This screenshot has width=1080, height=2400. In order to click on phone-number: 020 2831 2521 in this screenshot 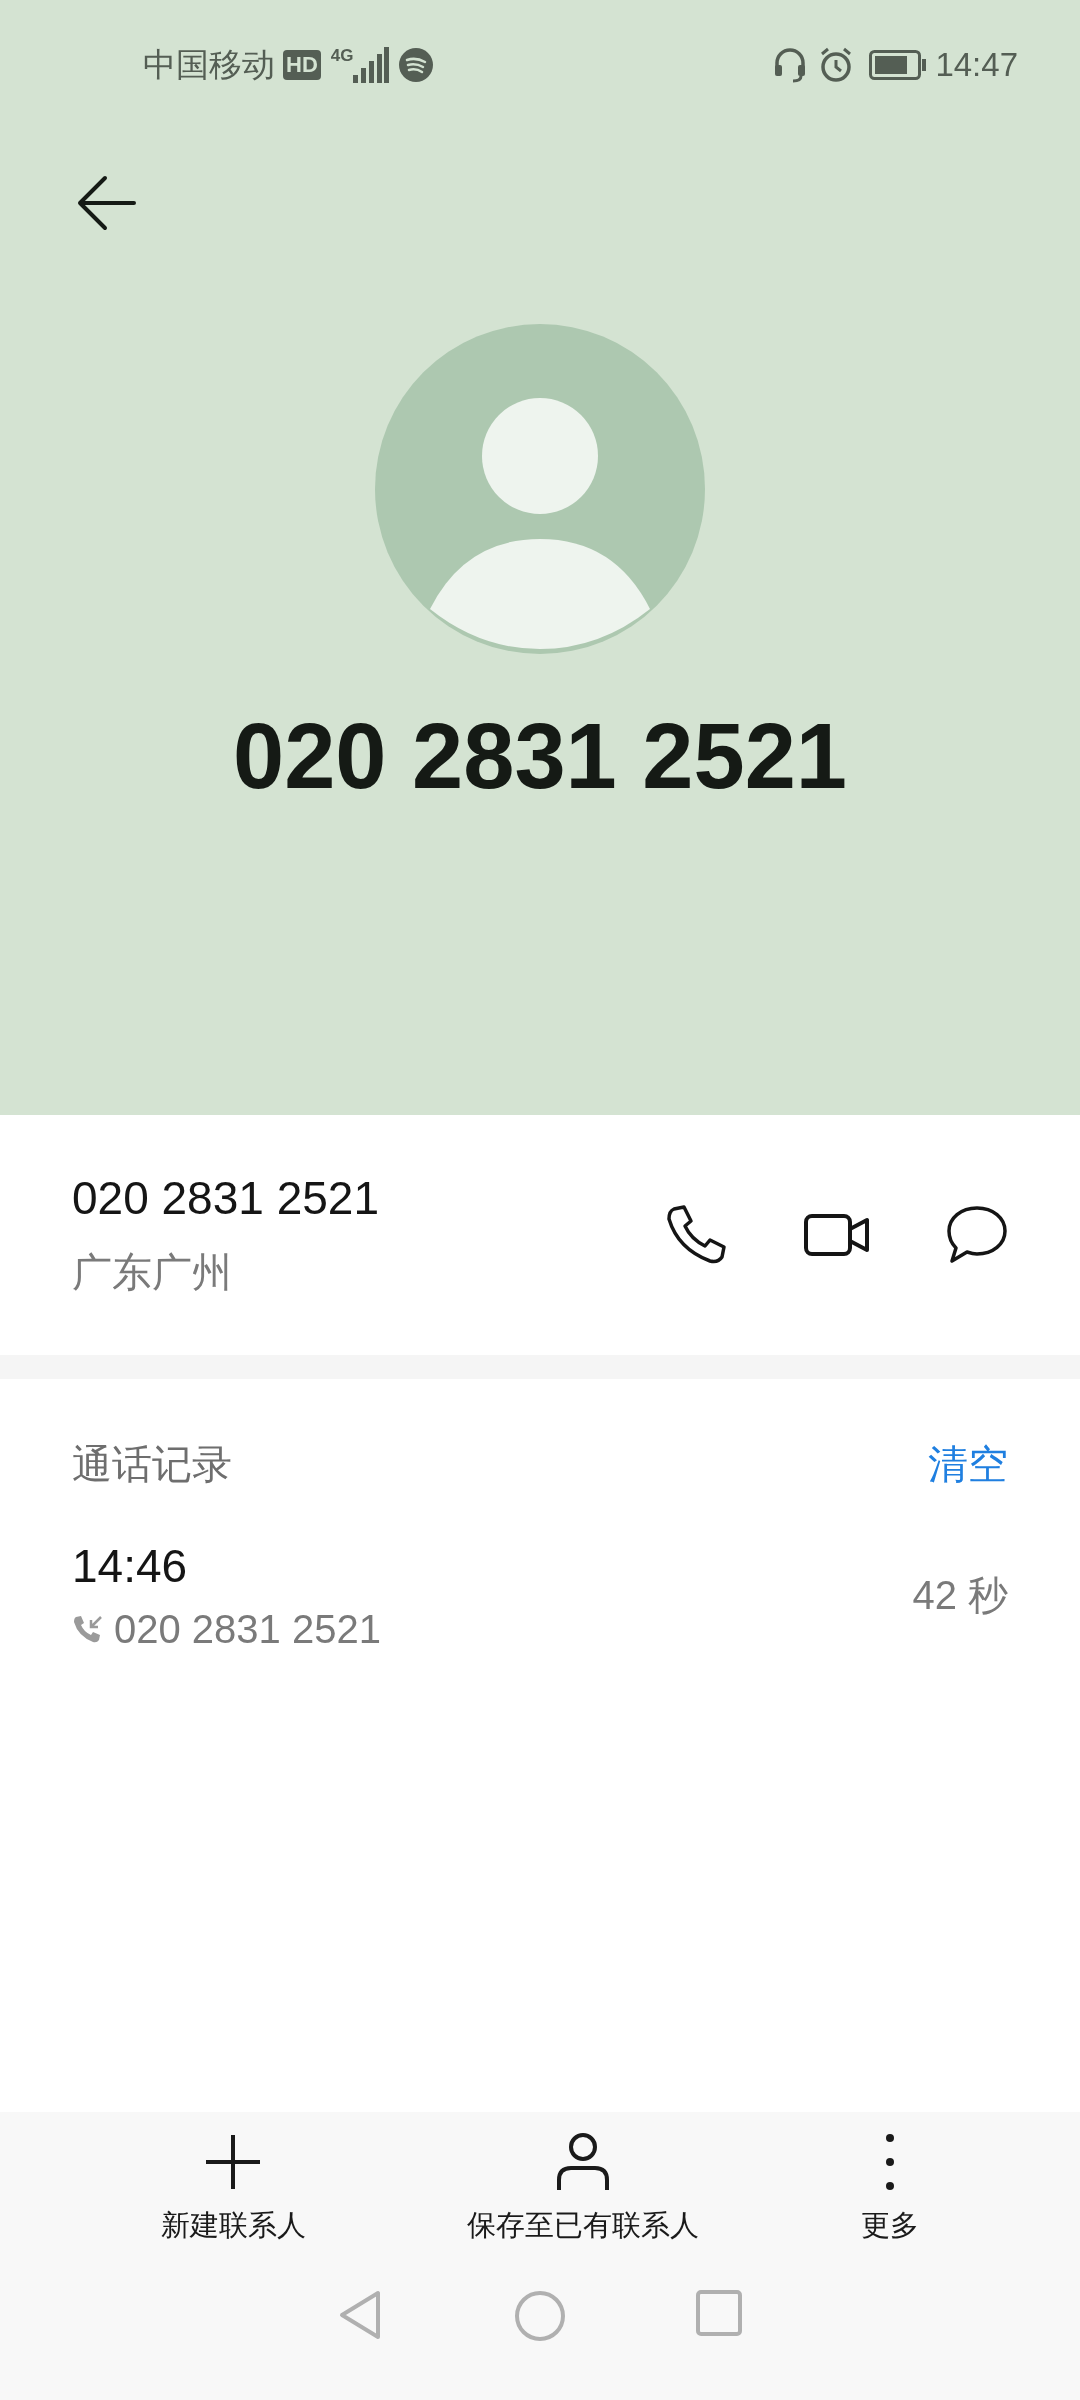, I will do `click(226, 1197)`.